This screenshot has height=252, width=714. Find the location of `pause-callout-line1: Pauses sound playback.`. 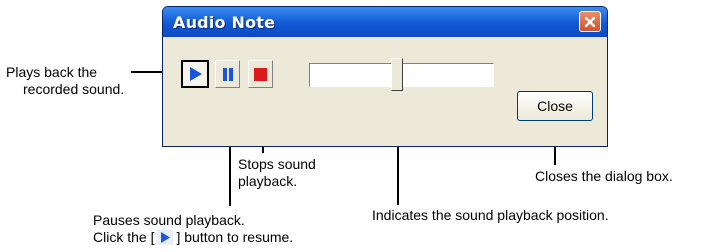

pause-callout-line1: Pauses sound playback. is located at coordinates (169, 220).